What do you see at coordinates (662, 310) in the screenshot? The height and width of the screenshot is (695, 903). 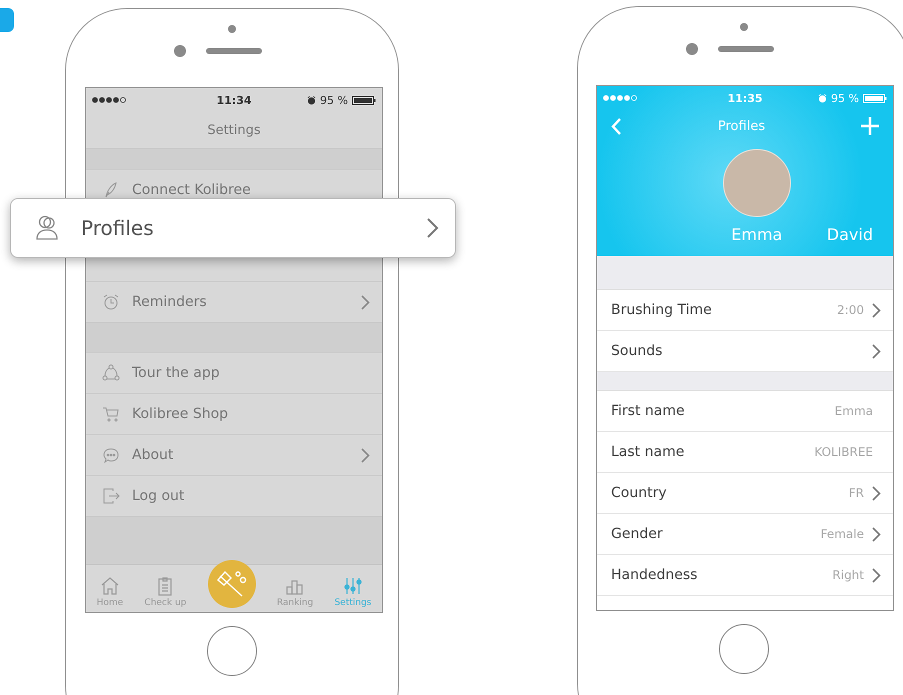 I see `setting-label: Brushing Time` at bounding box center [662, 310].